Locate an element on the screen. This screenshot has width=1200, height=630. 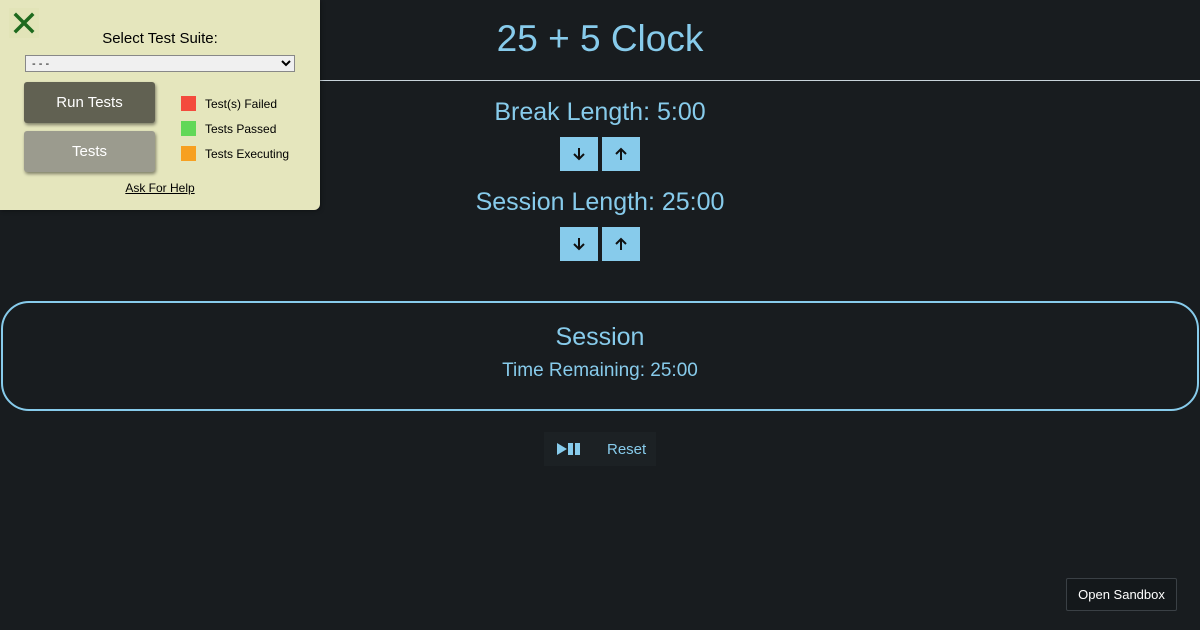
session-increment-button is located at coordinates (621, 244).